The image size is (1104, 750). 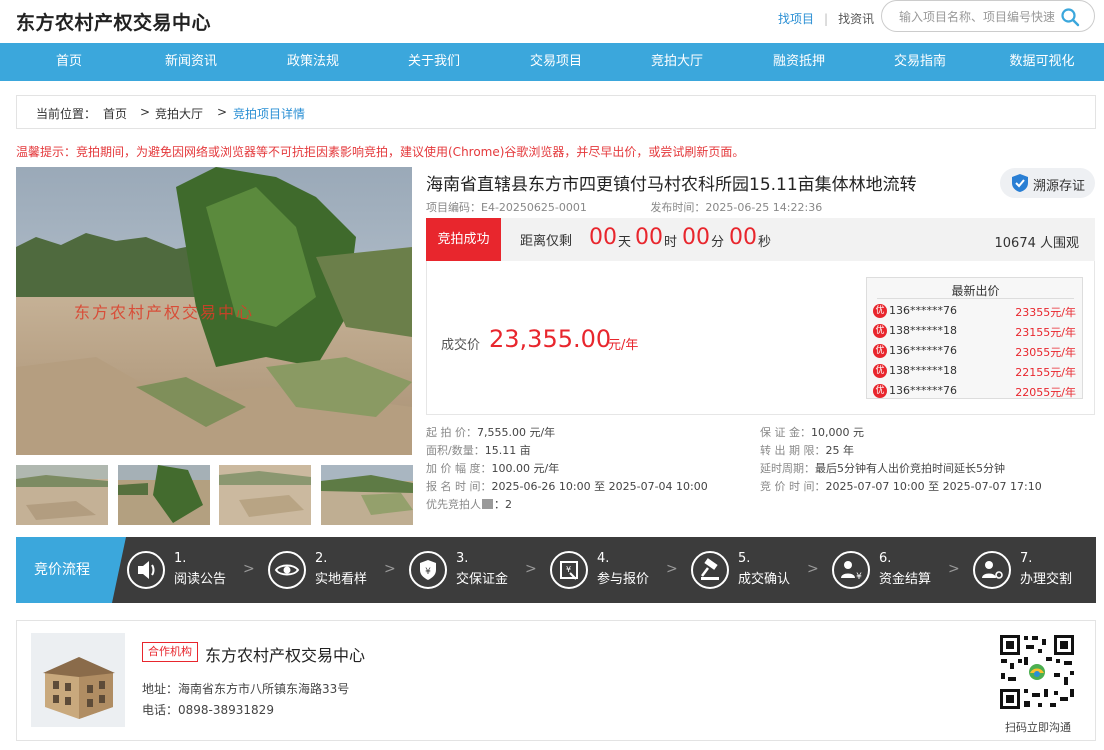 I want to click on project-main-image: 东方农村产权交易中心, so click(x=214, y=311).